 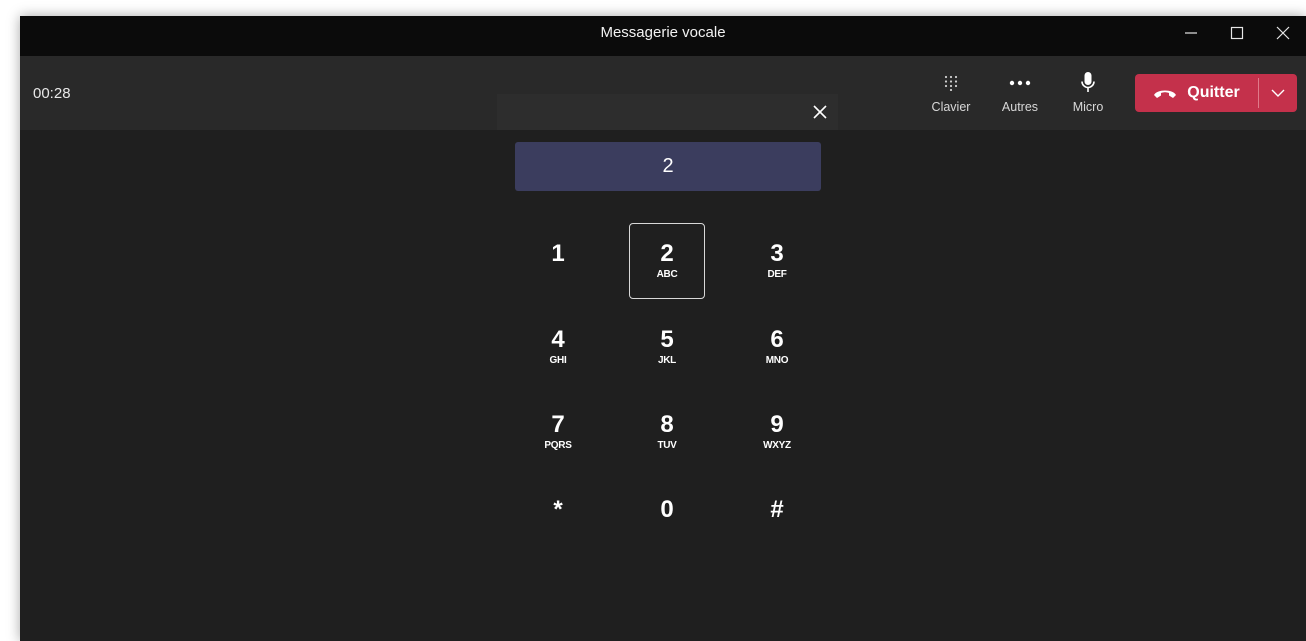 I want to click on dialpad-key-2: 2 ABC, so click(x=667, y=261).